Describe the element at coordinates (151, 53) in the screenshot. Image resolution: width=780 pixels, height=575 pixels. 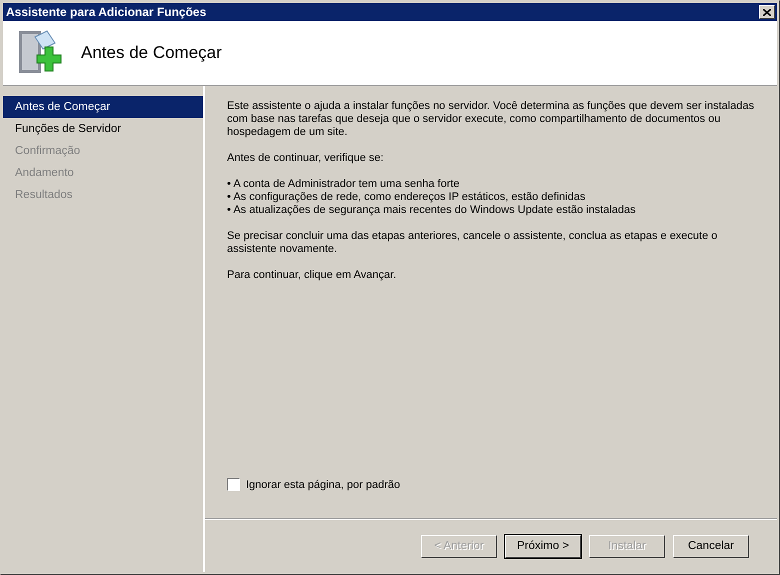
I see `page-heading: Antes de Começar` at that location.